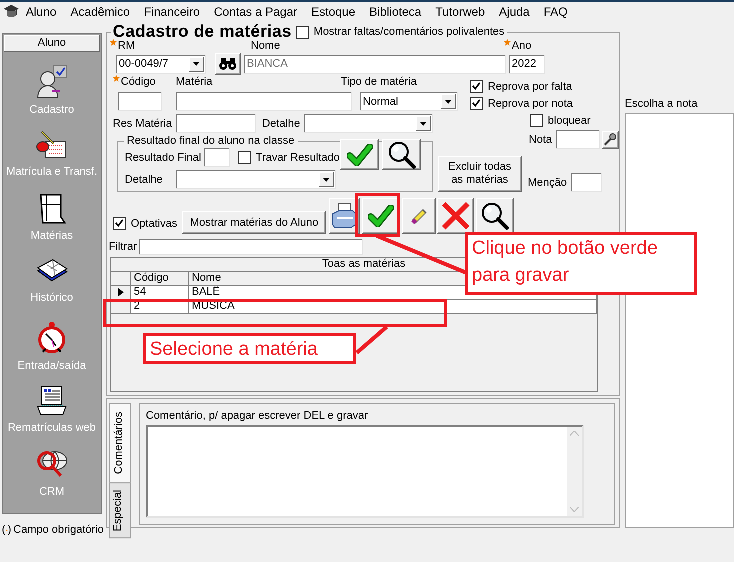 The image size is (734, 562). What do you see at coordinates (245, 157) in the screenshot?
I see `lock-result-checkbox` at bounding box center [245, 157].